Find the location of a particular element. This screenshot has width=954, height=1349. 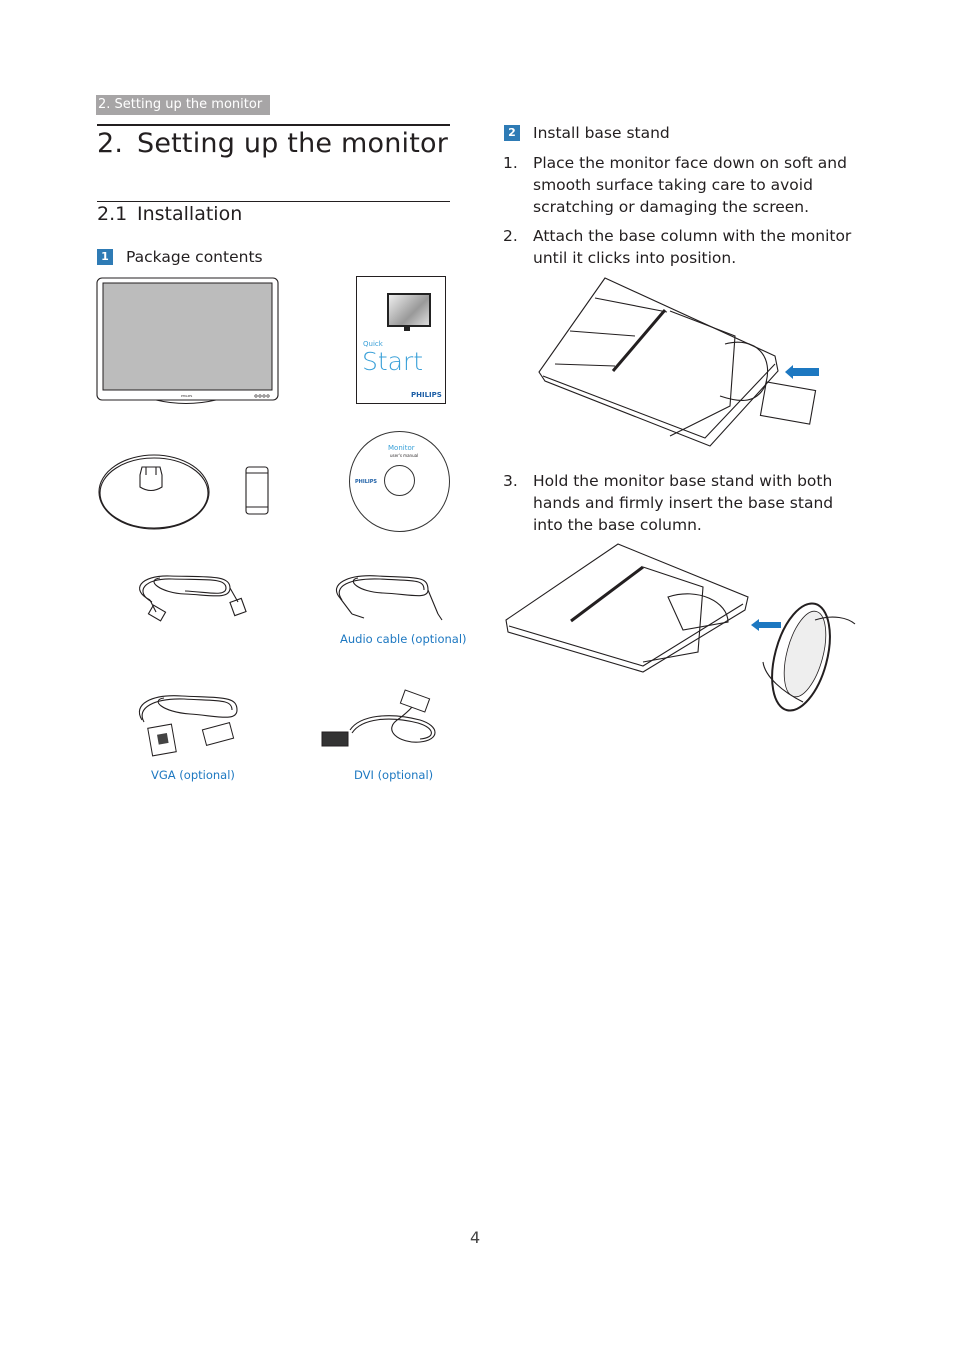

install-base-stand-title: Install base stand is located at coordinates (601, 133).